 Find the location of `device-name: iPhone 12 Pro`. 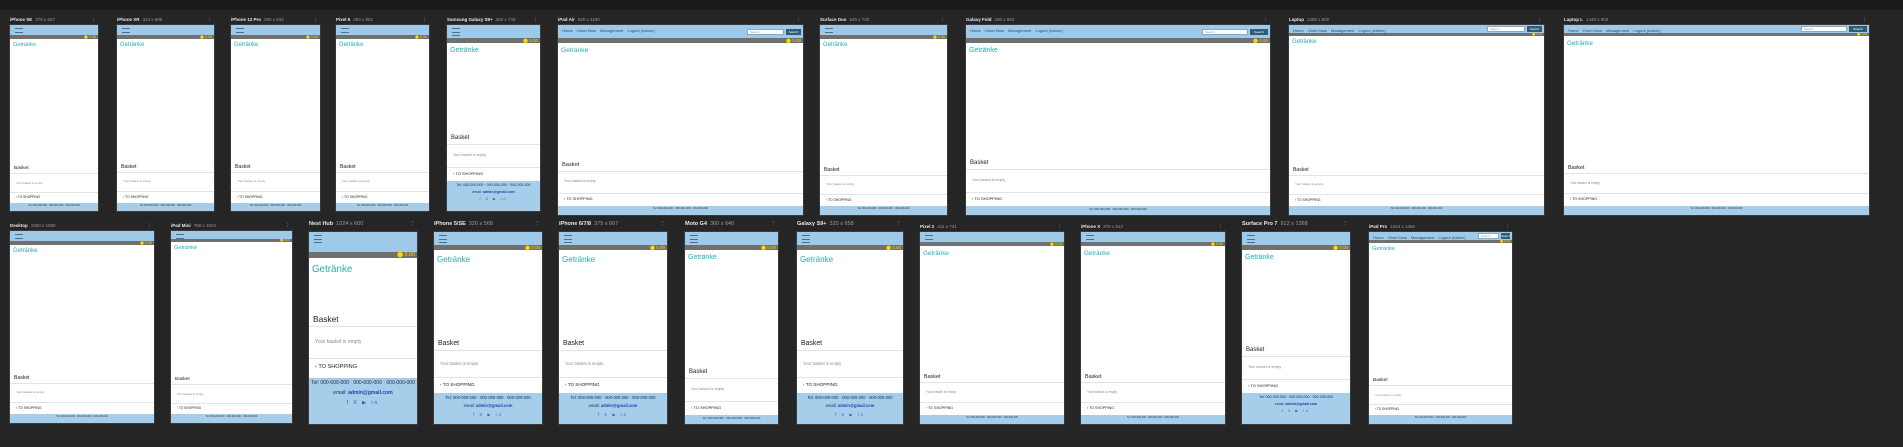

device-name: iPhone 12 Pro is located at coordinates (246, 19).